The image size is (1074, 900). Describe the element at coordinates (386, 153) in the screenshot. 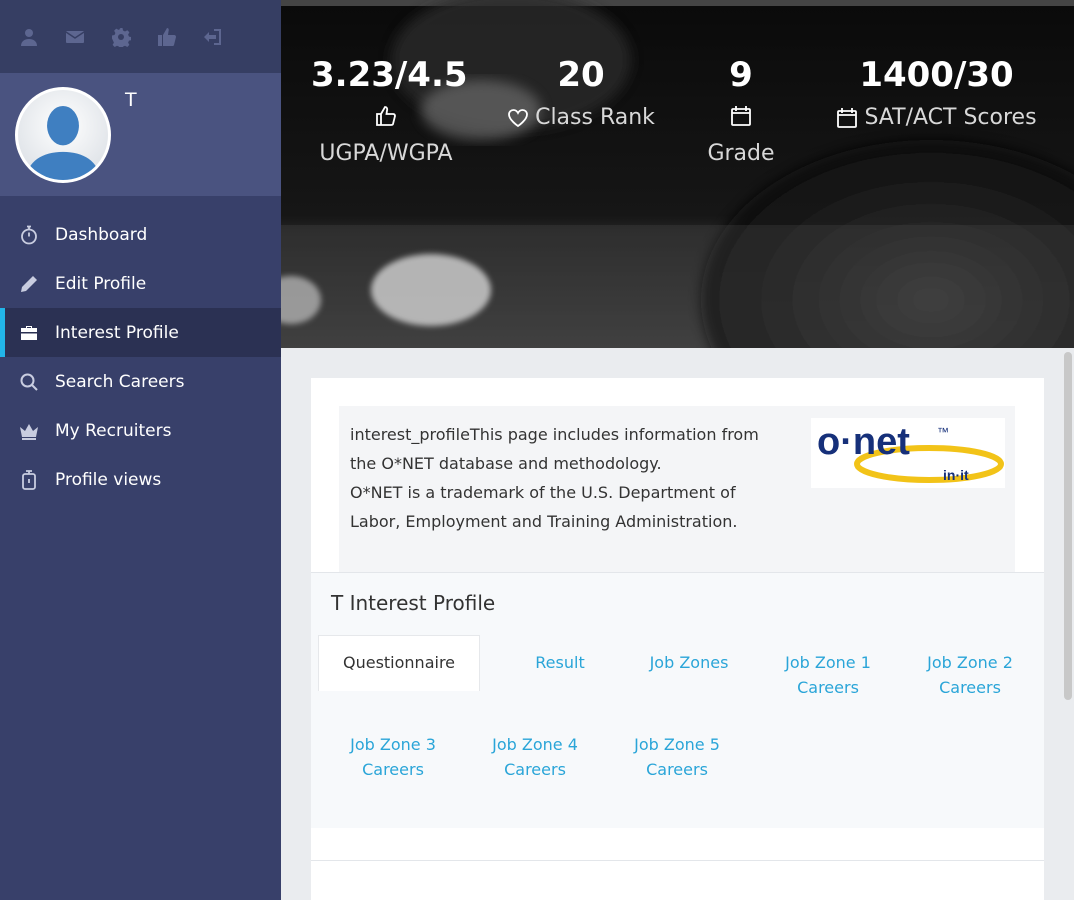

I see `gpa-label: UGPA/WGPA` at that location.